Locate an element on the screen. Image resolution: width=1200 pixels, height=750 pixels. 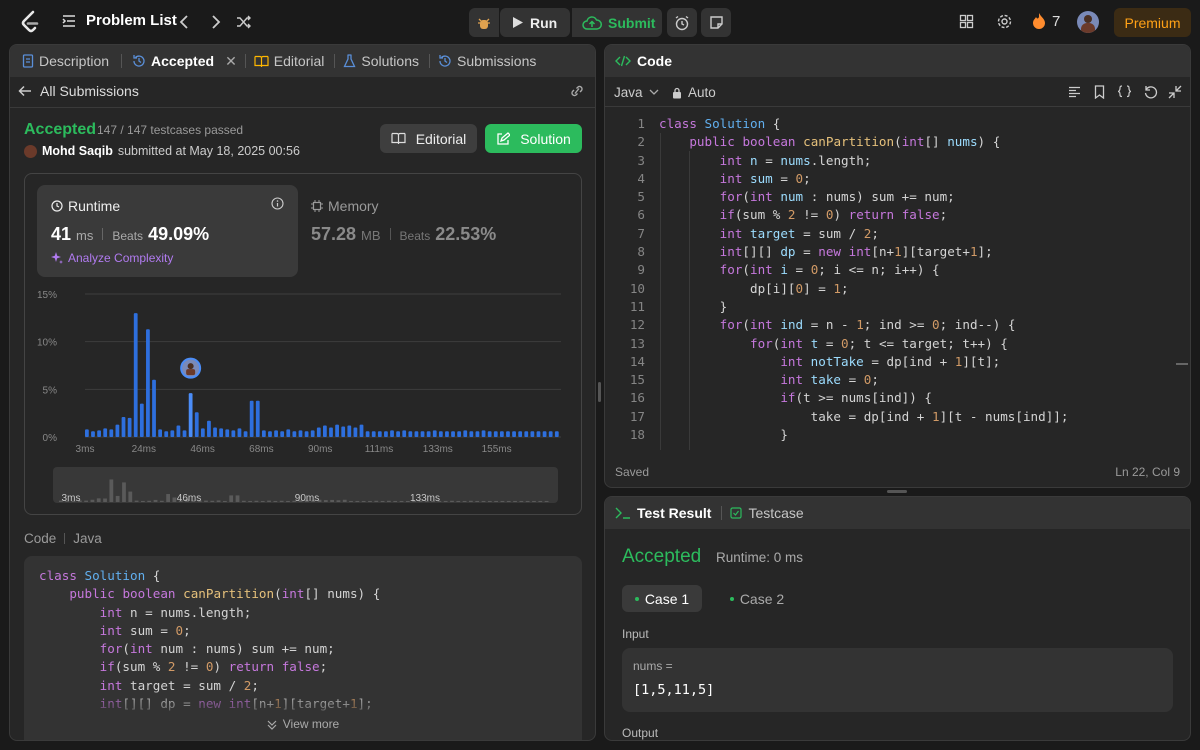
language-select: Java is located at coordinates (636, 92).